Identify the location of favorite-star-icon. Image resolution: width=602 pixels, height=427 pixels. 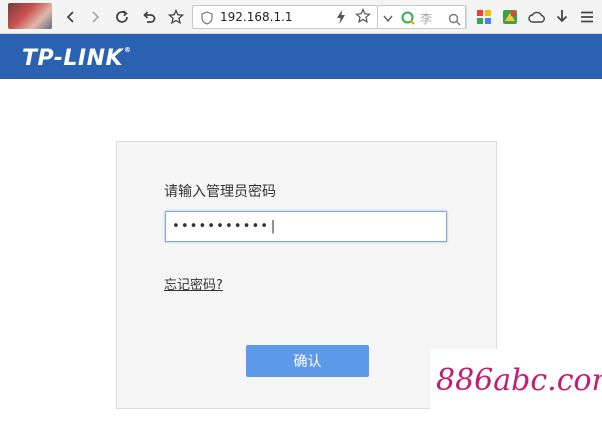
(363, 16).